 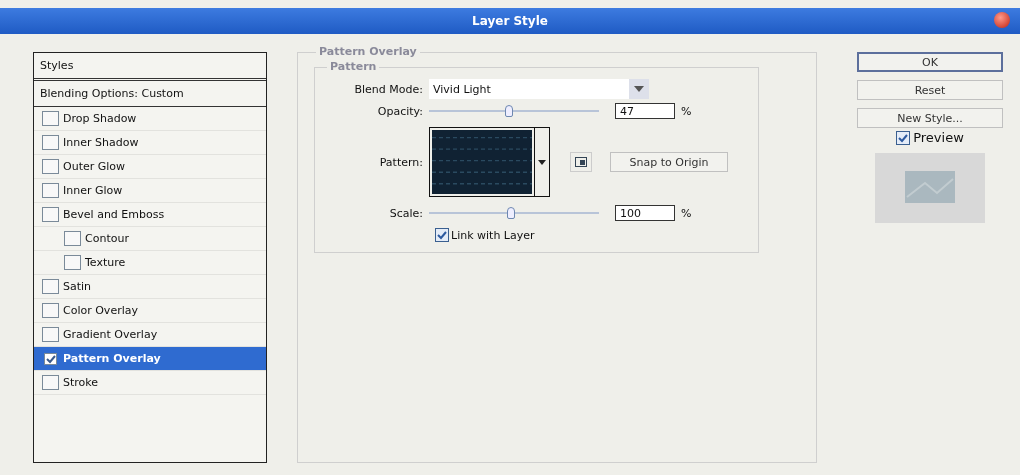 What do you see at coordinates (399, 111) in the screenshot?
I see `opacity-label: Opacity:` at bounding box center [399, 111].